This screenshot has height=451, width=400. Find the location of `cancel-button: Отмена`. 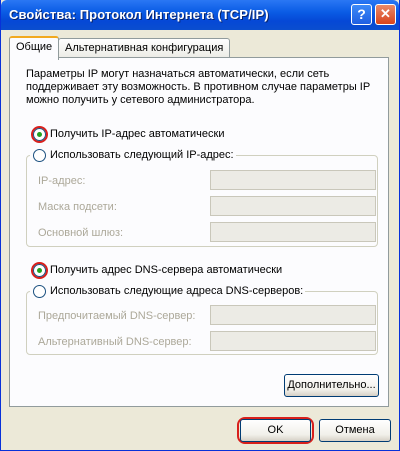

cancel-button: Отмена is located at coordinates (355, 430).